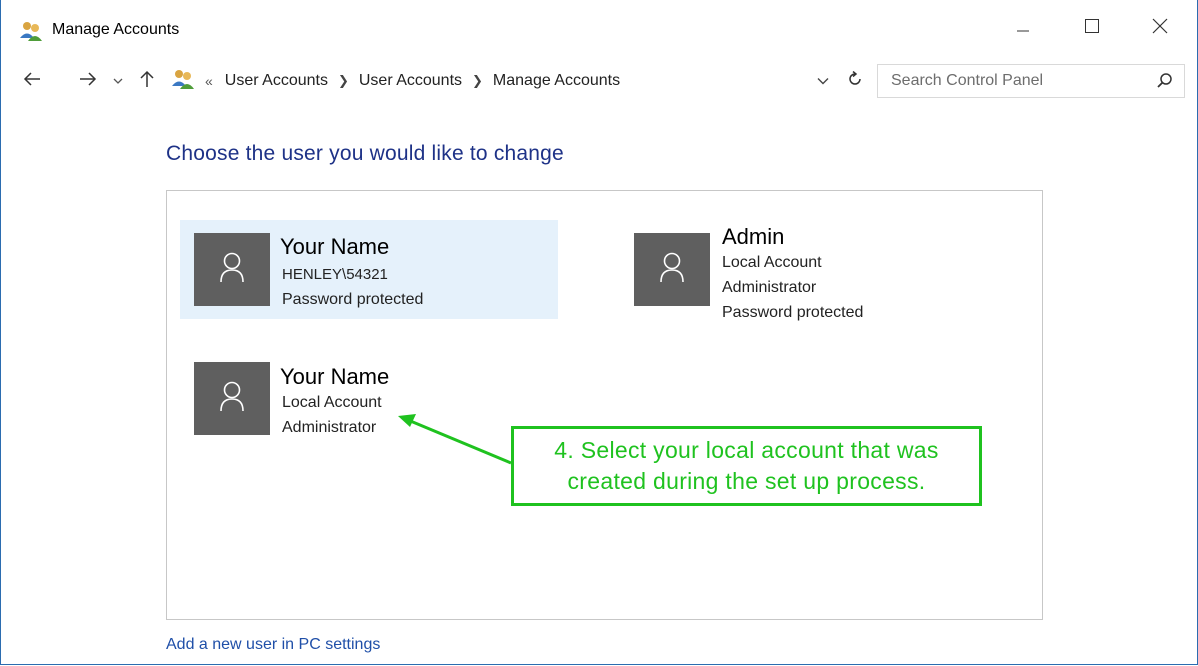 This screenshot has height=666, width=1198. I want to click on up-arrow-icon, so click(147, 81).